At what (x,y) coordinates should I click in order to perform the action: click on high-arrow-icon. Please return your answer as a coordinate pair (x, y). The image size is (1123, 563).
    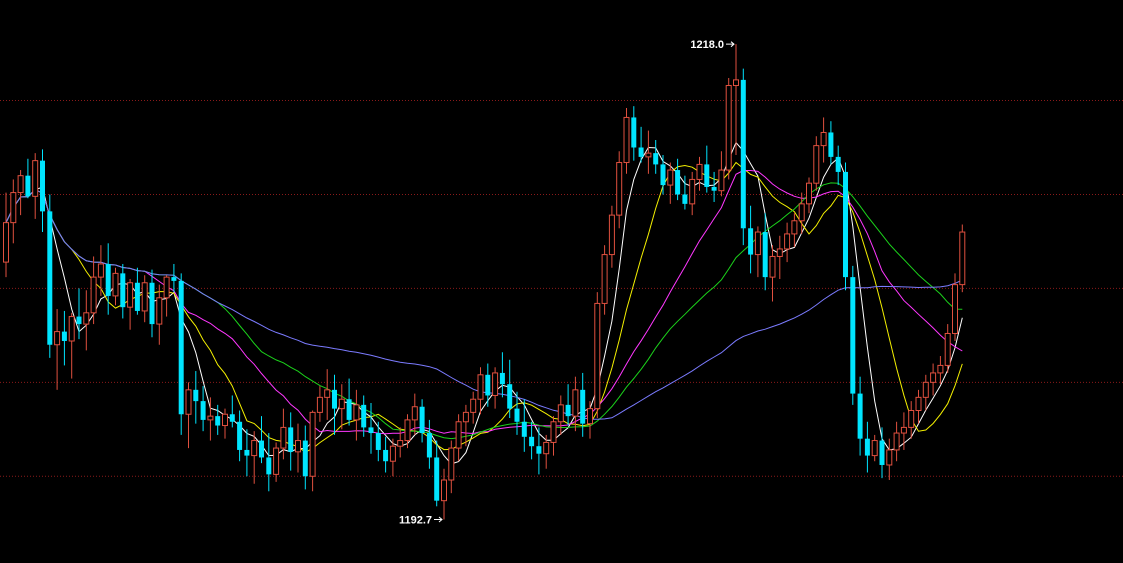
    Looking at the image, I should click on (730, 44).